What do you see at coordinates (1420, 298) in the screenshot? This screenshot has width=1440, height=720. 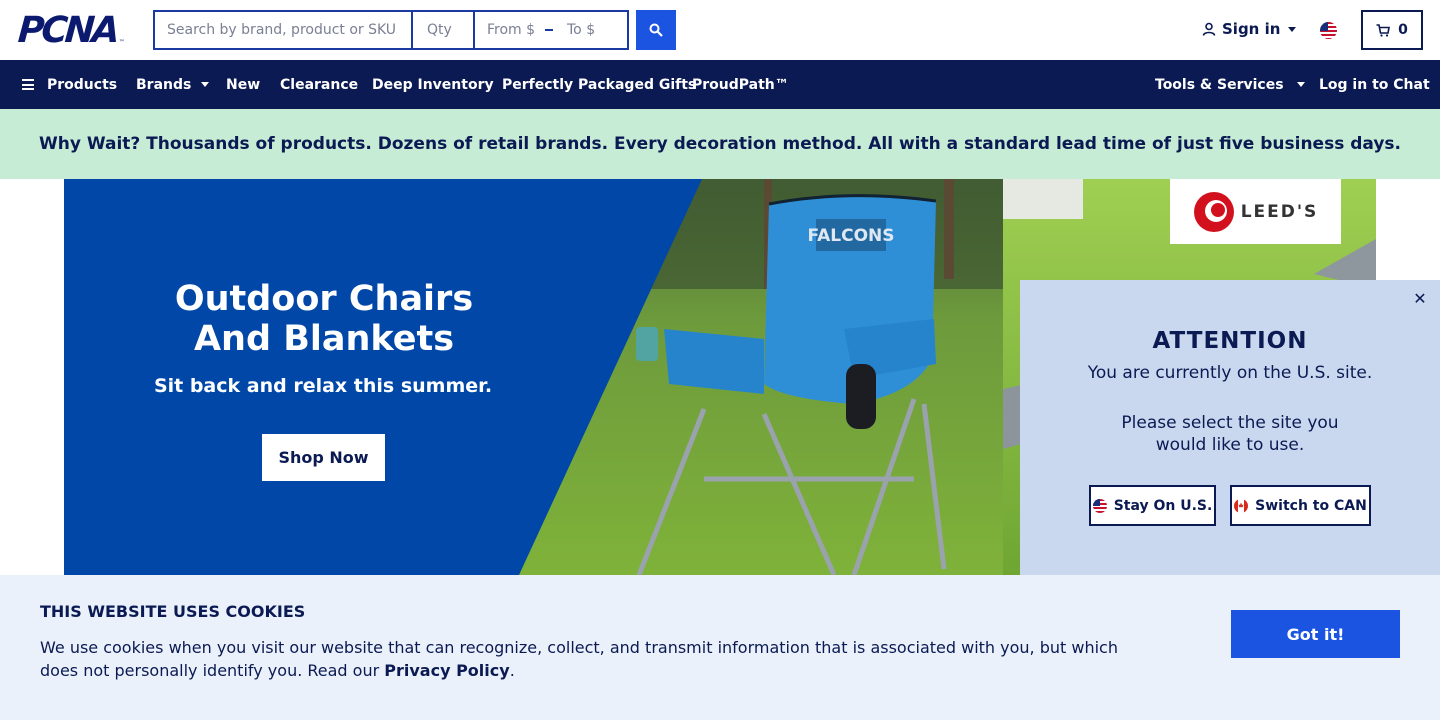 I see `close-icon: ✕` at bounding box center [1420, 298].